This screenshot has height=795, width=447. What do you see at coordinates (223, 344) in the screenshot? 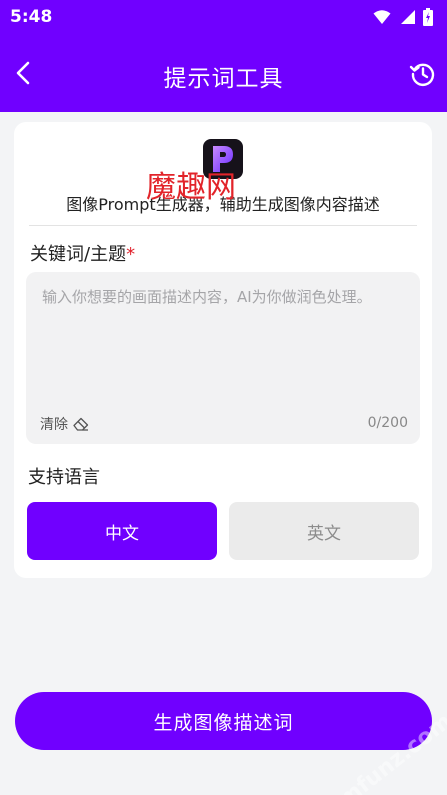
I see `keyword-input` at bounding box center [223, 344].